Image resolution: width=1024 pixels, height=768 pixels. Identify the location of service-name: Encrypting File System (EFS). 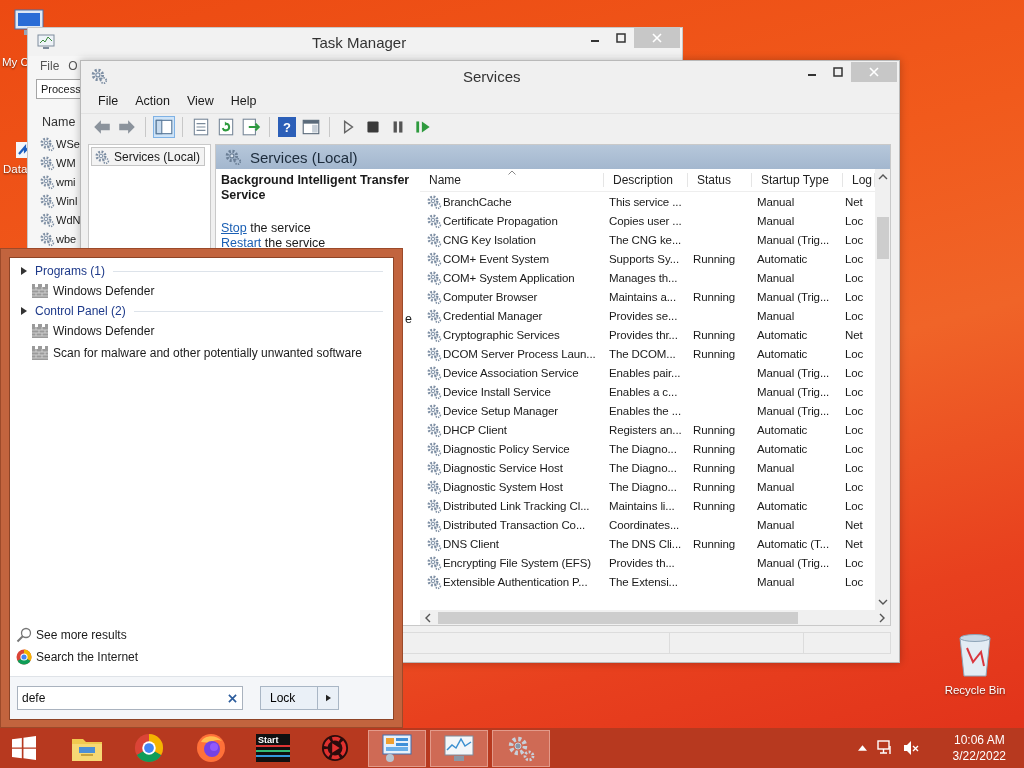
(517, 562).